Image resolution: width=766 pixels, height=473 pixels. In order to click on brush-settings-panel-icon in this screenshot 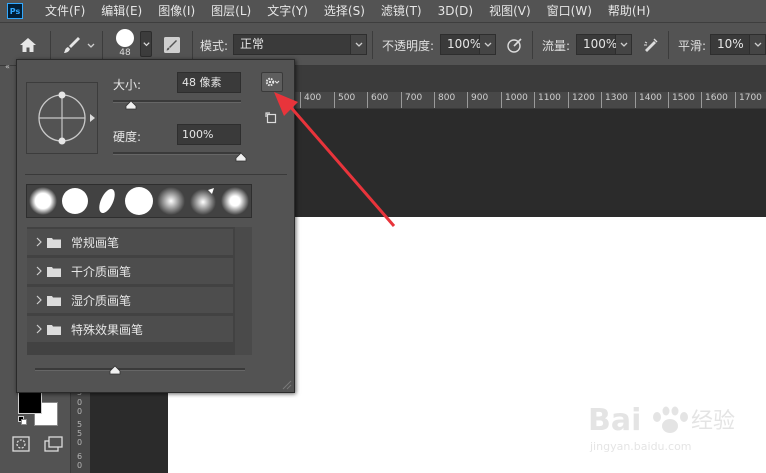, I will do `click(172, 45)`.